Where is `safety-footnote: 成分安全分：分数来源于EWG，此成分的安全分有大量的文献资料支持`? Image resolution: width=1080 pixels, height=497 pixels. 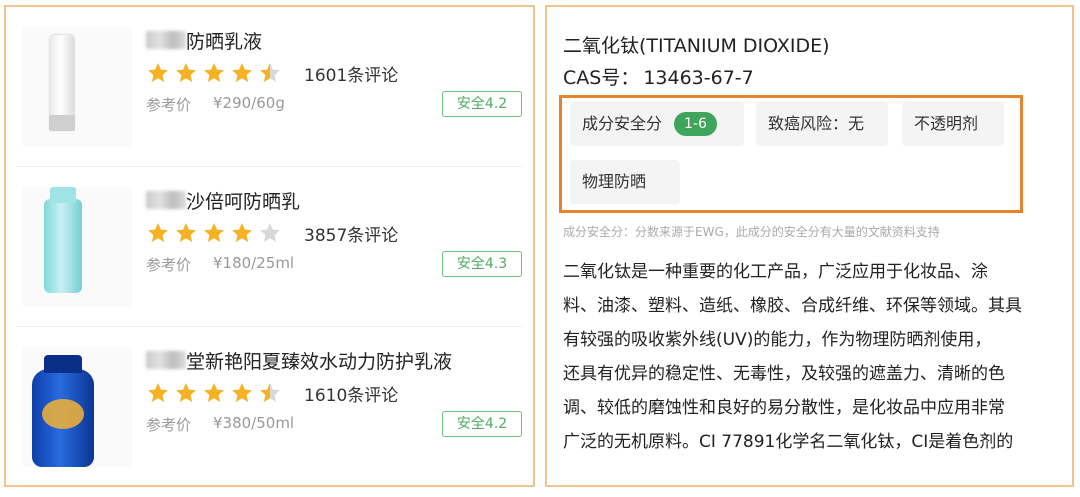 safety-footnote: 成分安全分：分数来源于EWG，此成分的安全分有大量的文献资料支持 is located at coordinates (751, 232).